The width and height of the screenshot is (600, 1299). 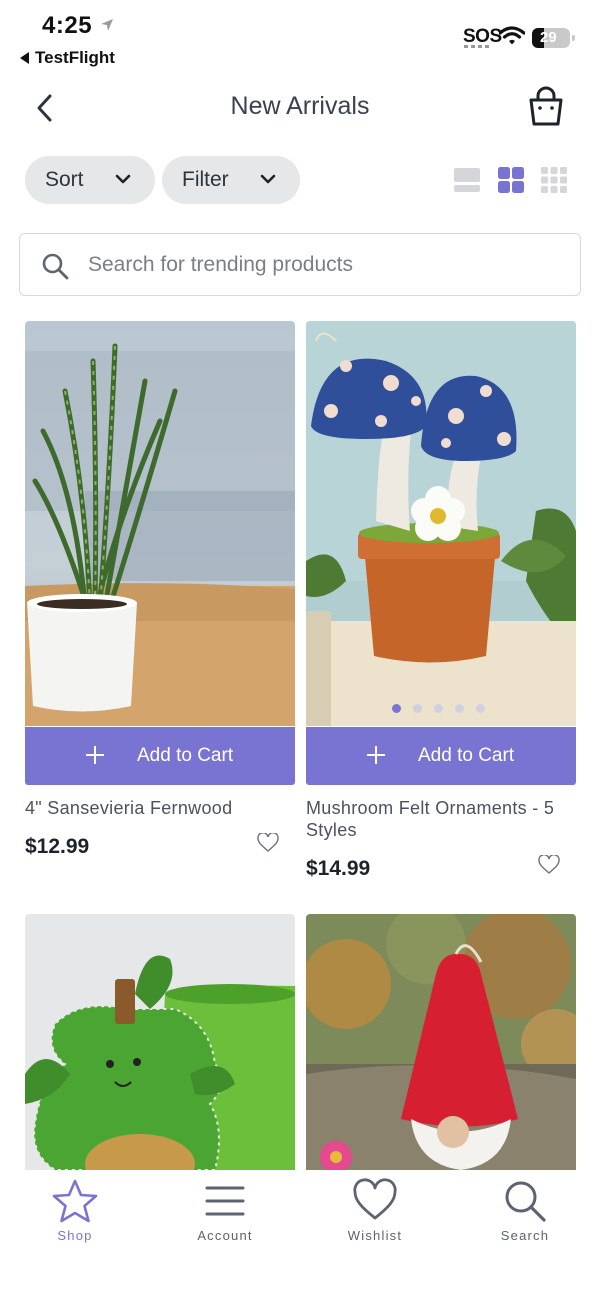 What do you see at coordinates (300, 36) in the screenshot?
I see `status-bar: 4:25 TestFlight SOS 29` at bounding box center [300, 36].